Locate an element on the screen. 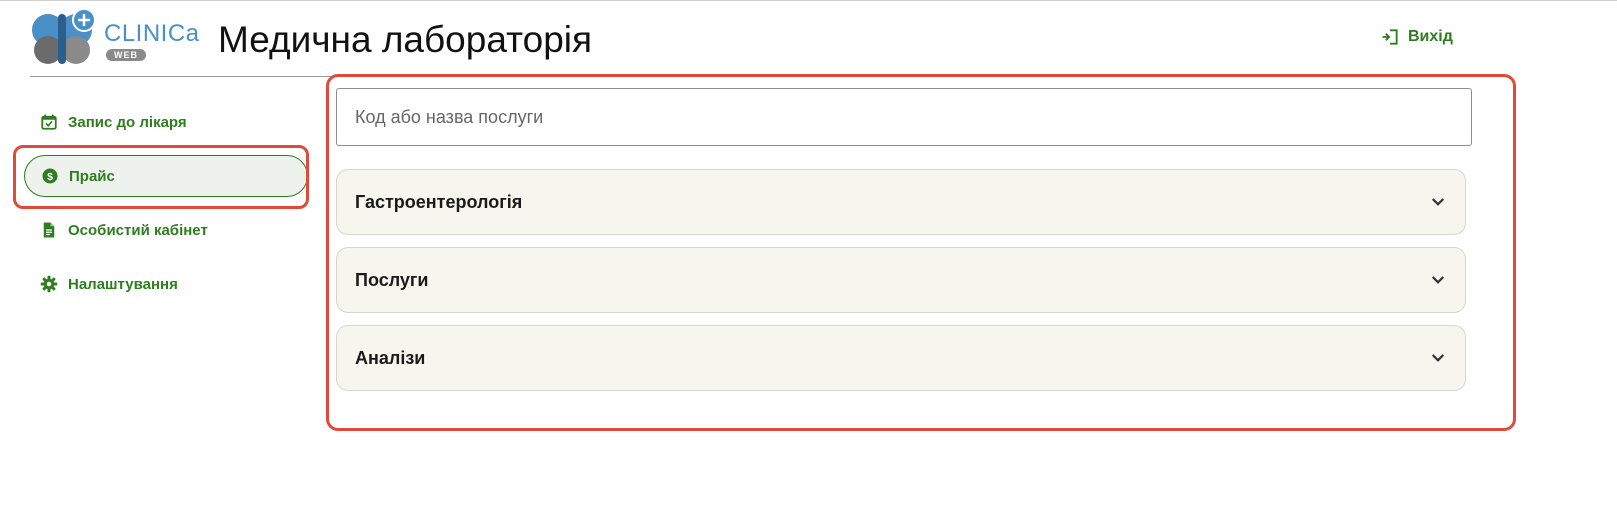  gear-icon is located at coordinates (49, 284).